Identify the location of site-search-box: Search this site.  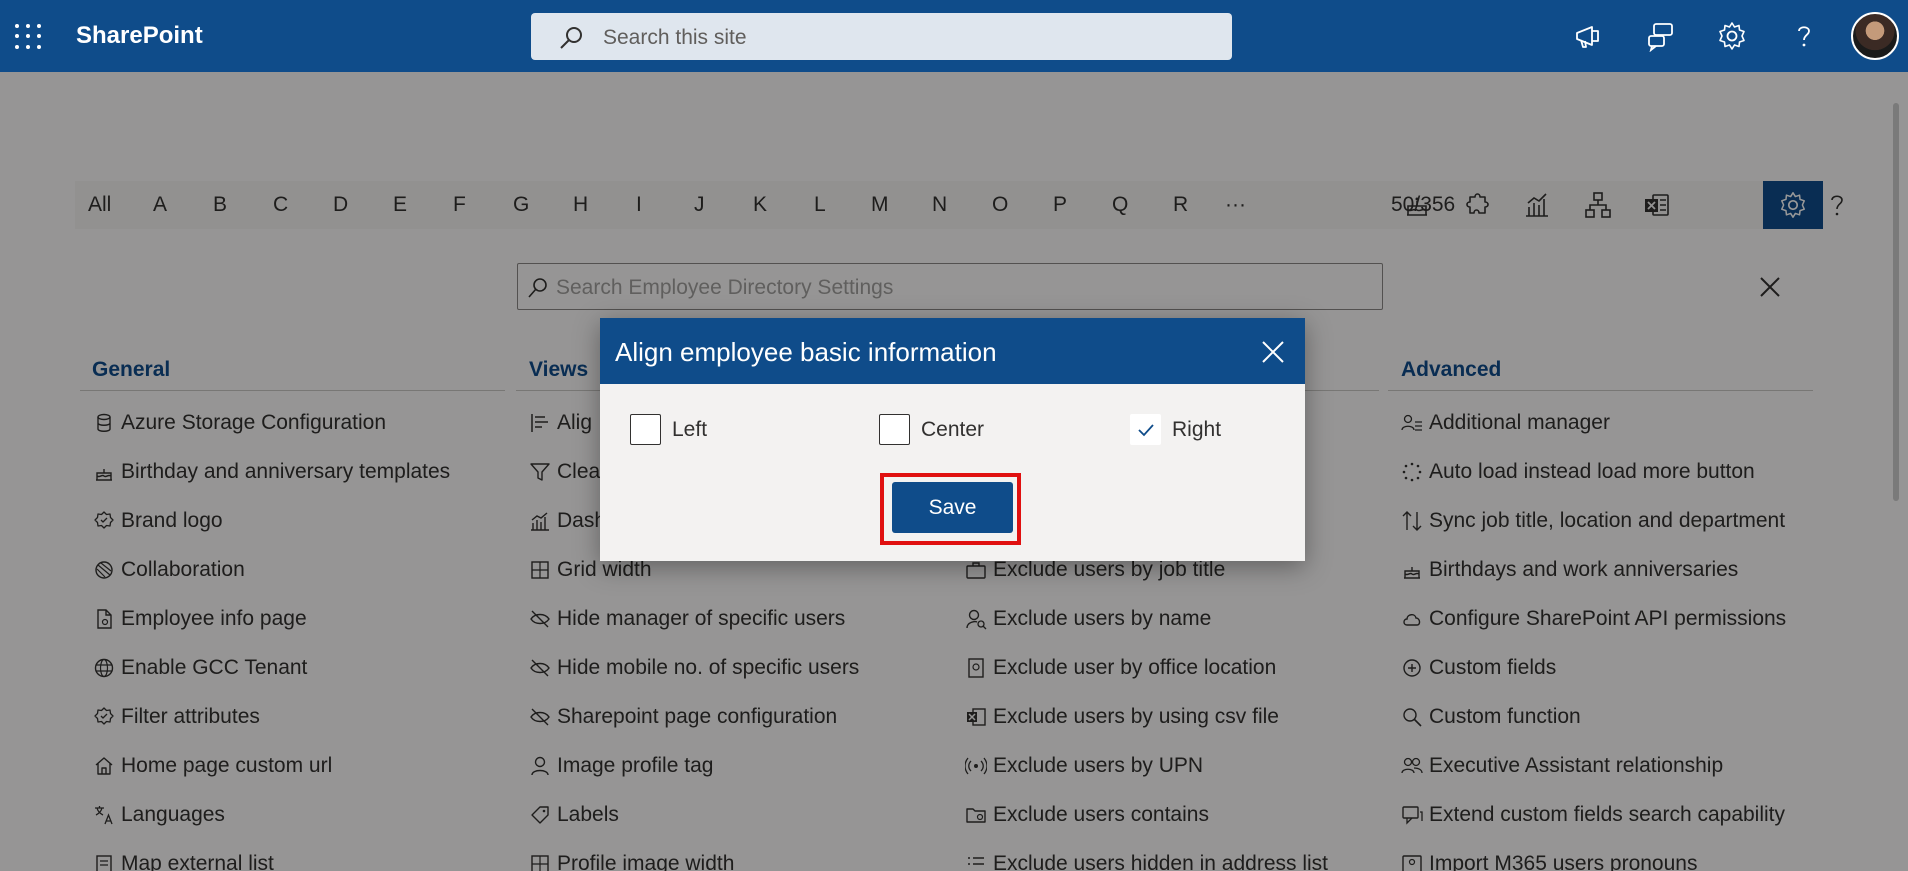
(881, 36).